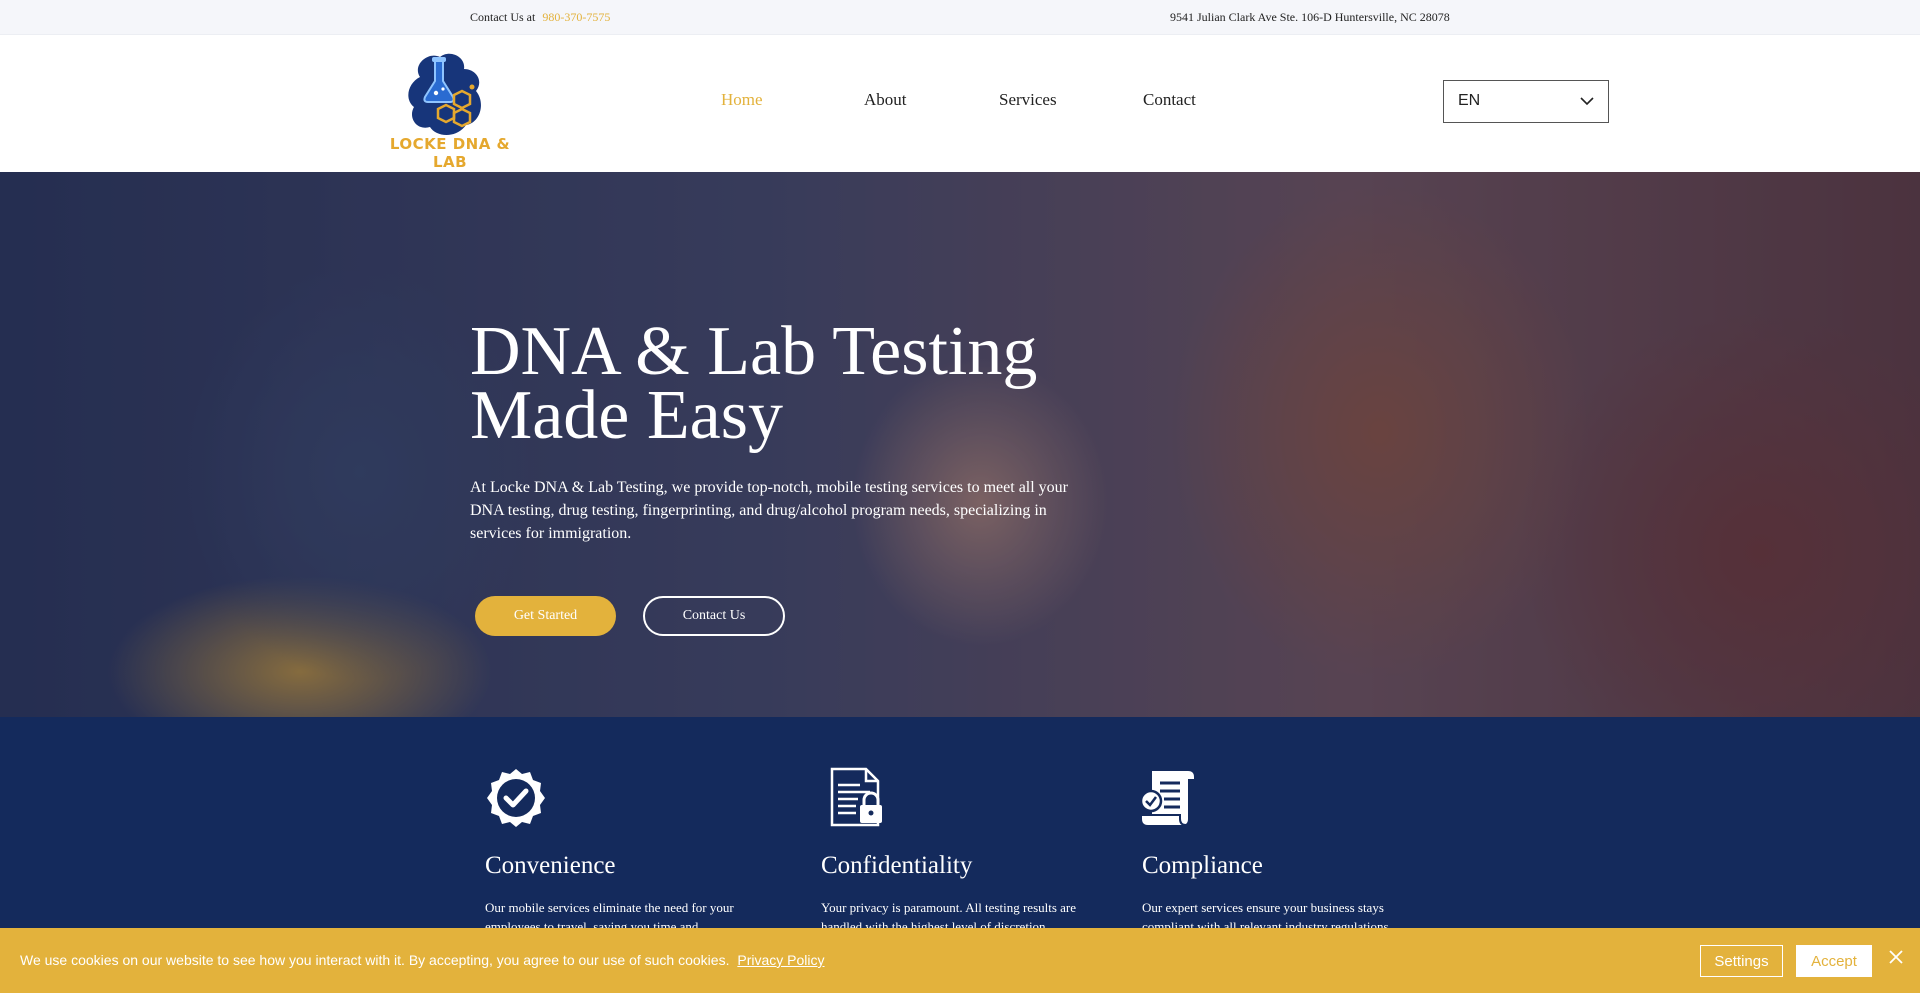 The width and height of the screenshot is (1920, 993). Describe the element at coordinates (626, 415) in the screenshot. I see `hero-title-line2: Made Easy` at that location.